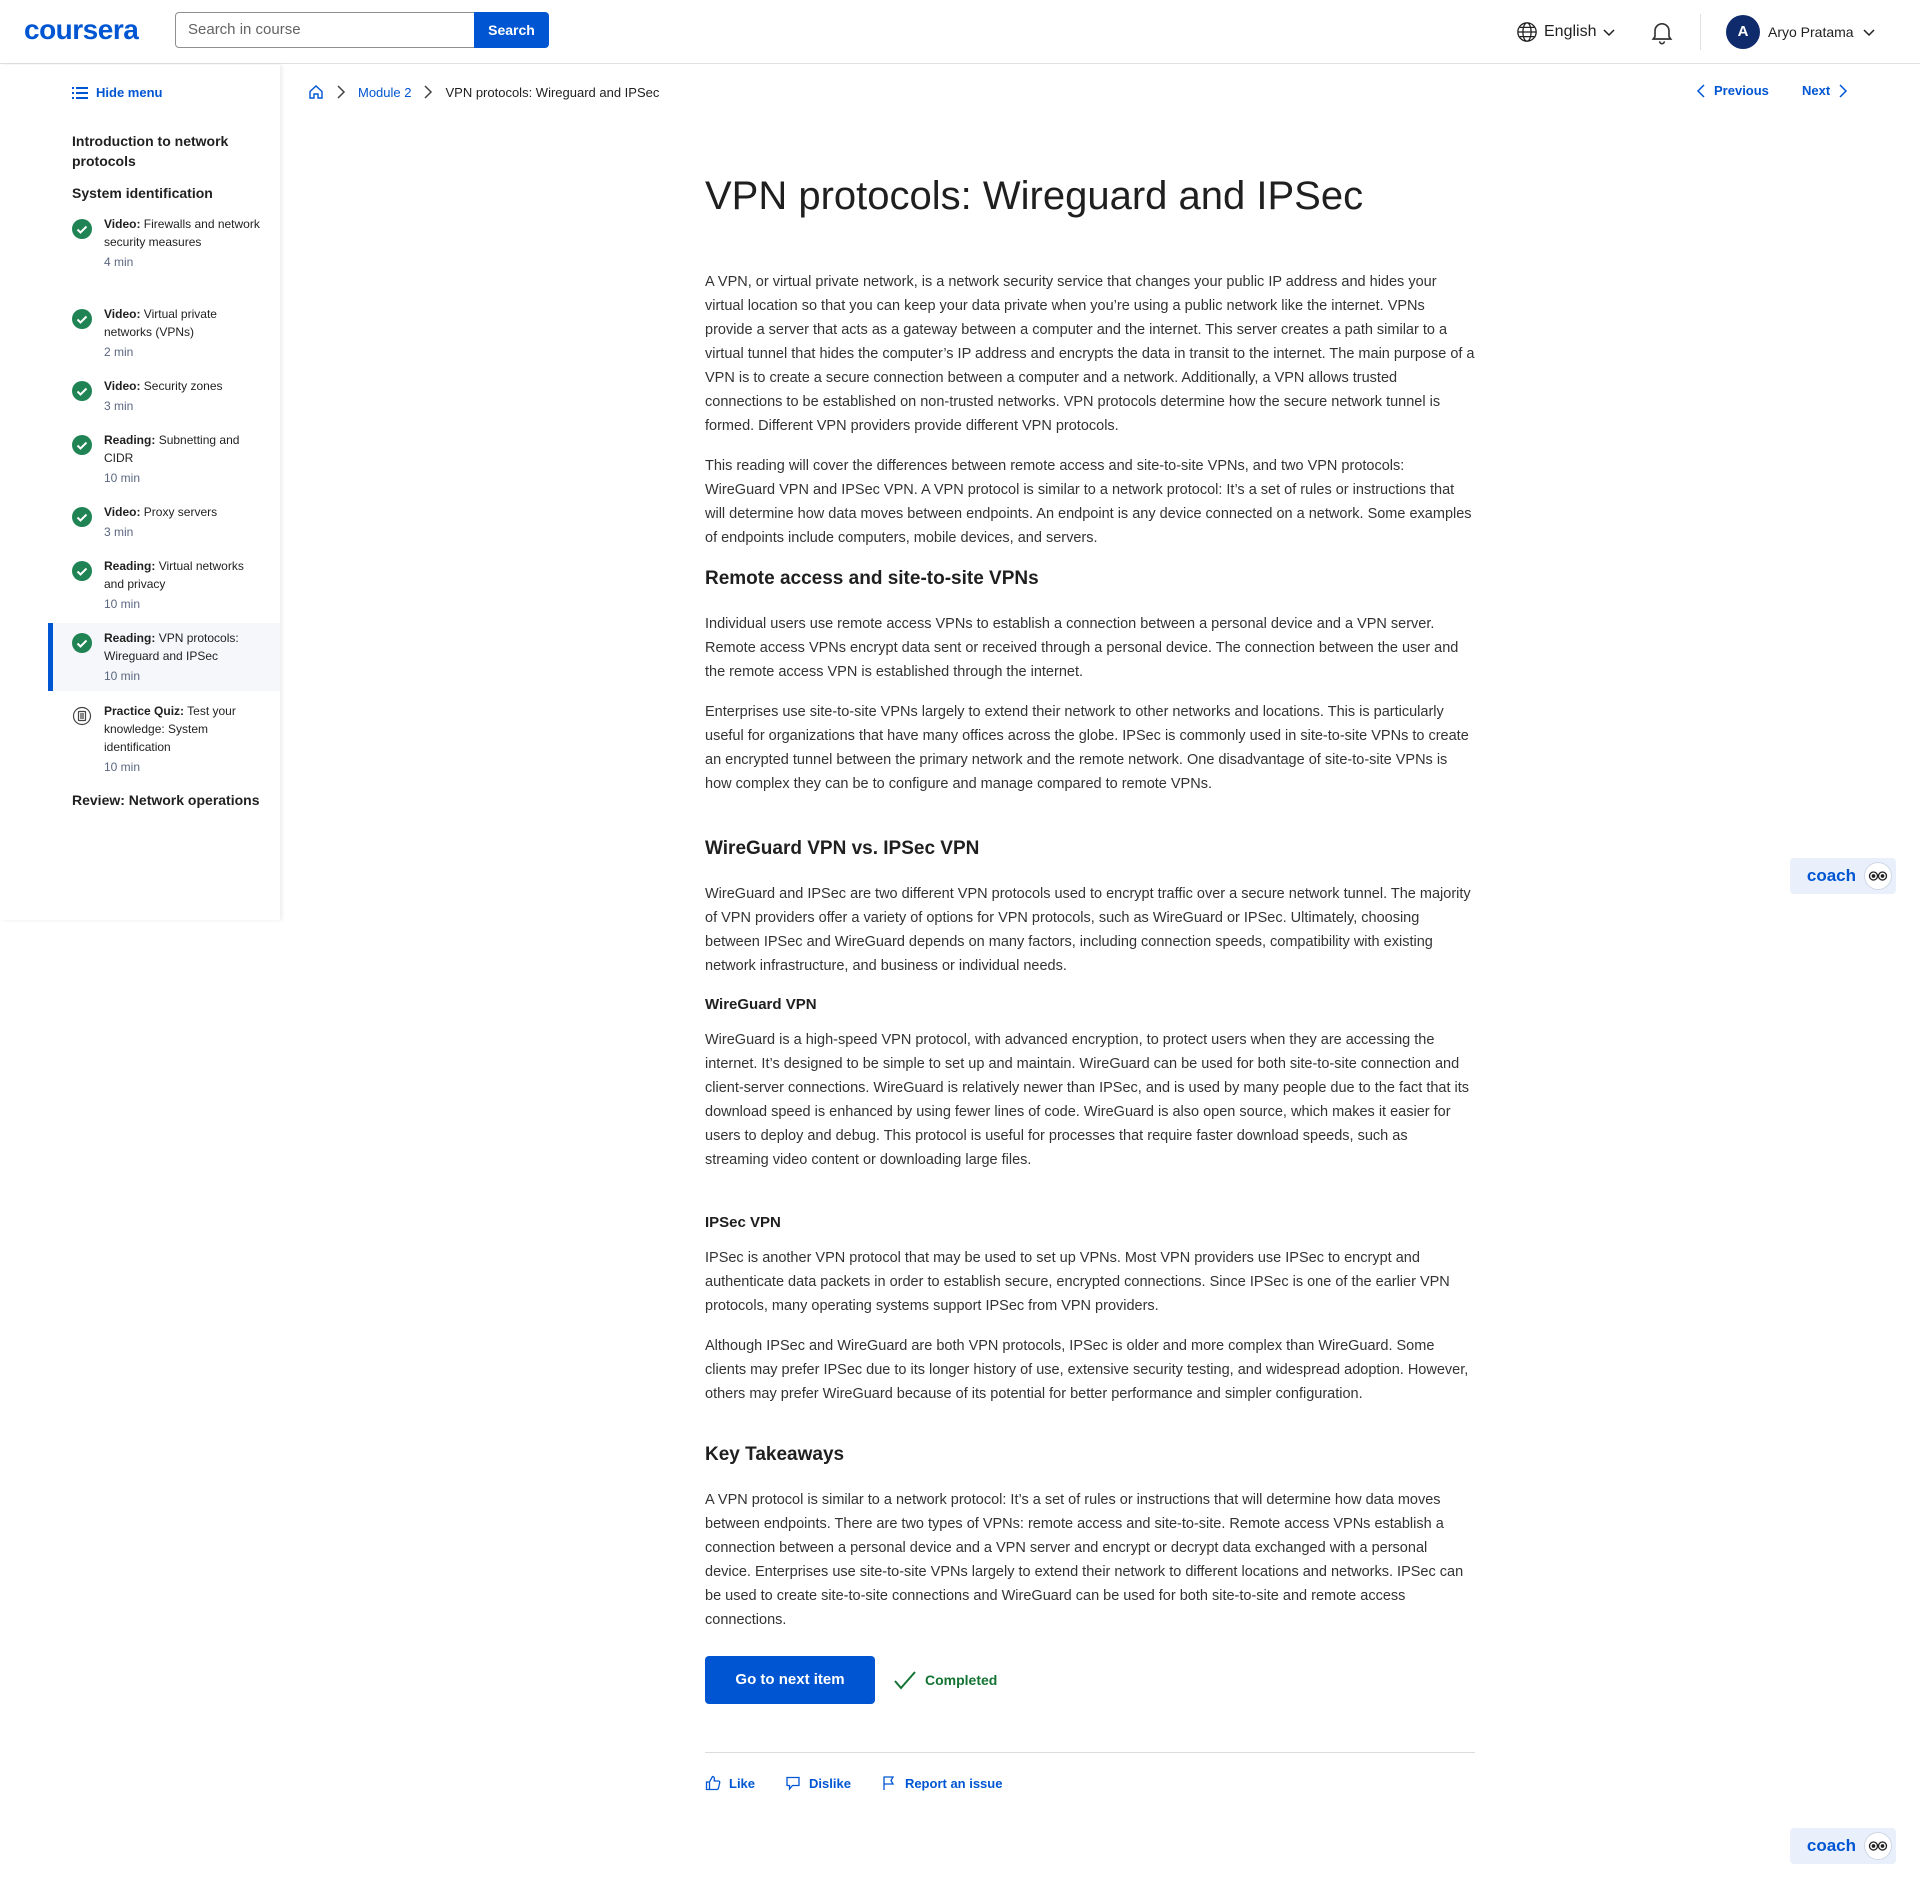  Describe the element at coordinates (1090, 1783) in the screenshot. I see `feedback-bar: Like Dislike Report an issue` at that location.